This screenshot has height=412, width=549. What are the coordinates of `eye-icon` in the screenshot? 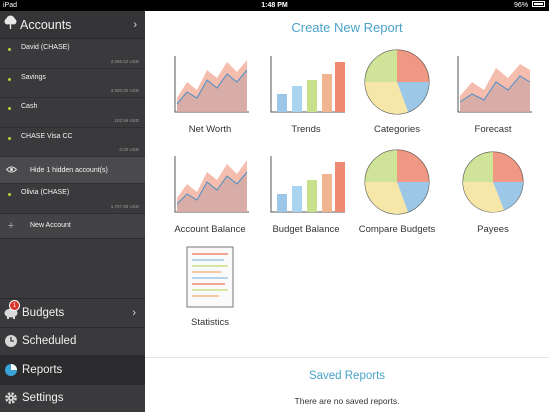 It's located at (11, 170).